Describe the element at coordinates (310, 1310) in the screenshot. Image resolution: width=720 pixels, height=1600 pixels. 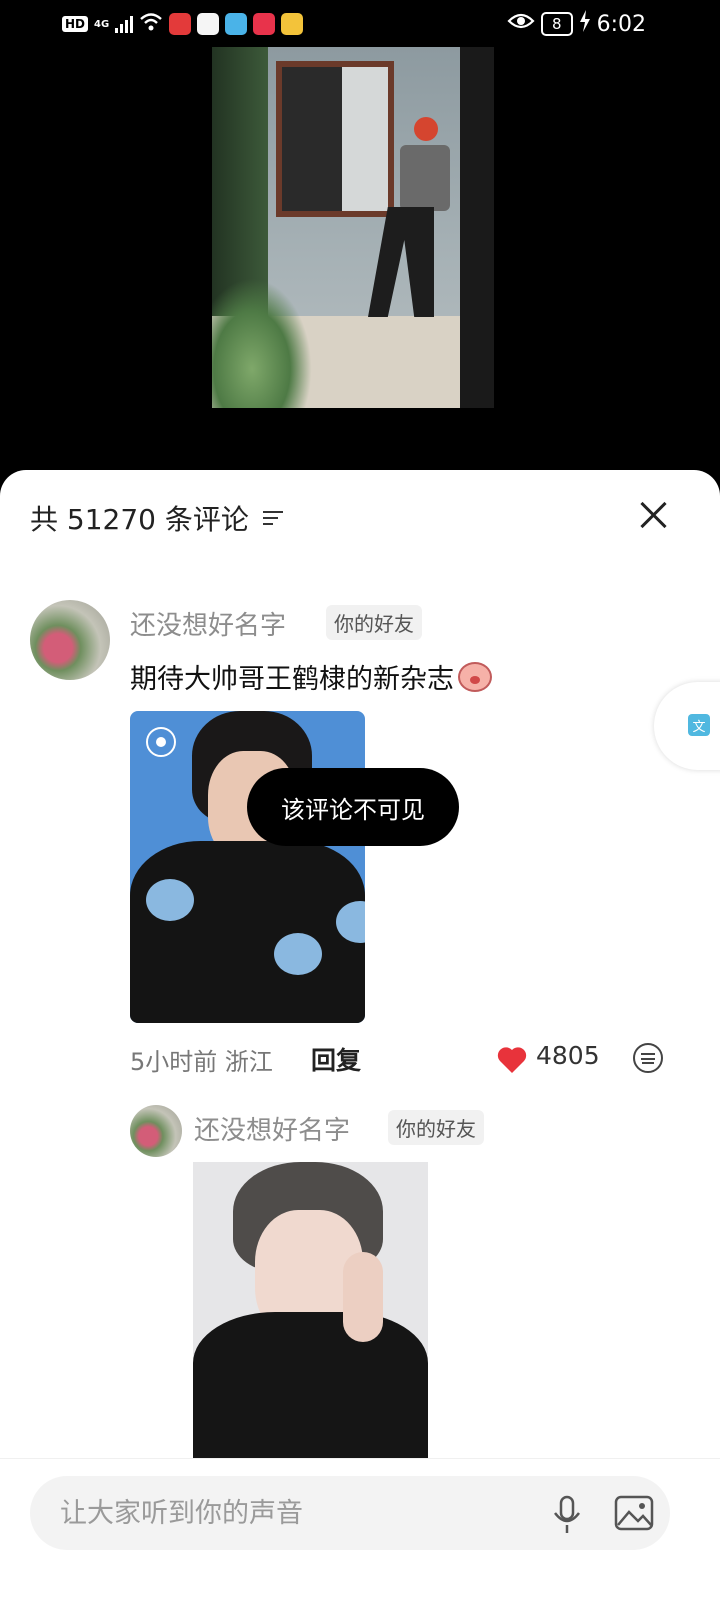
I see `reply-image` at that location.